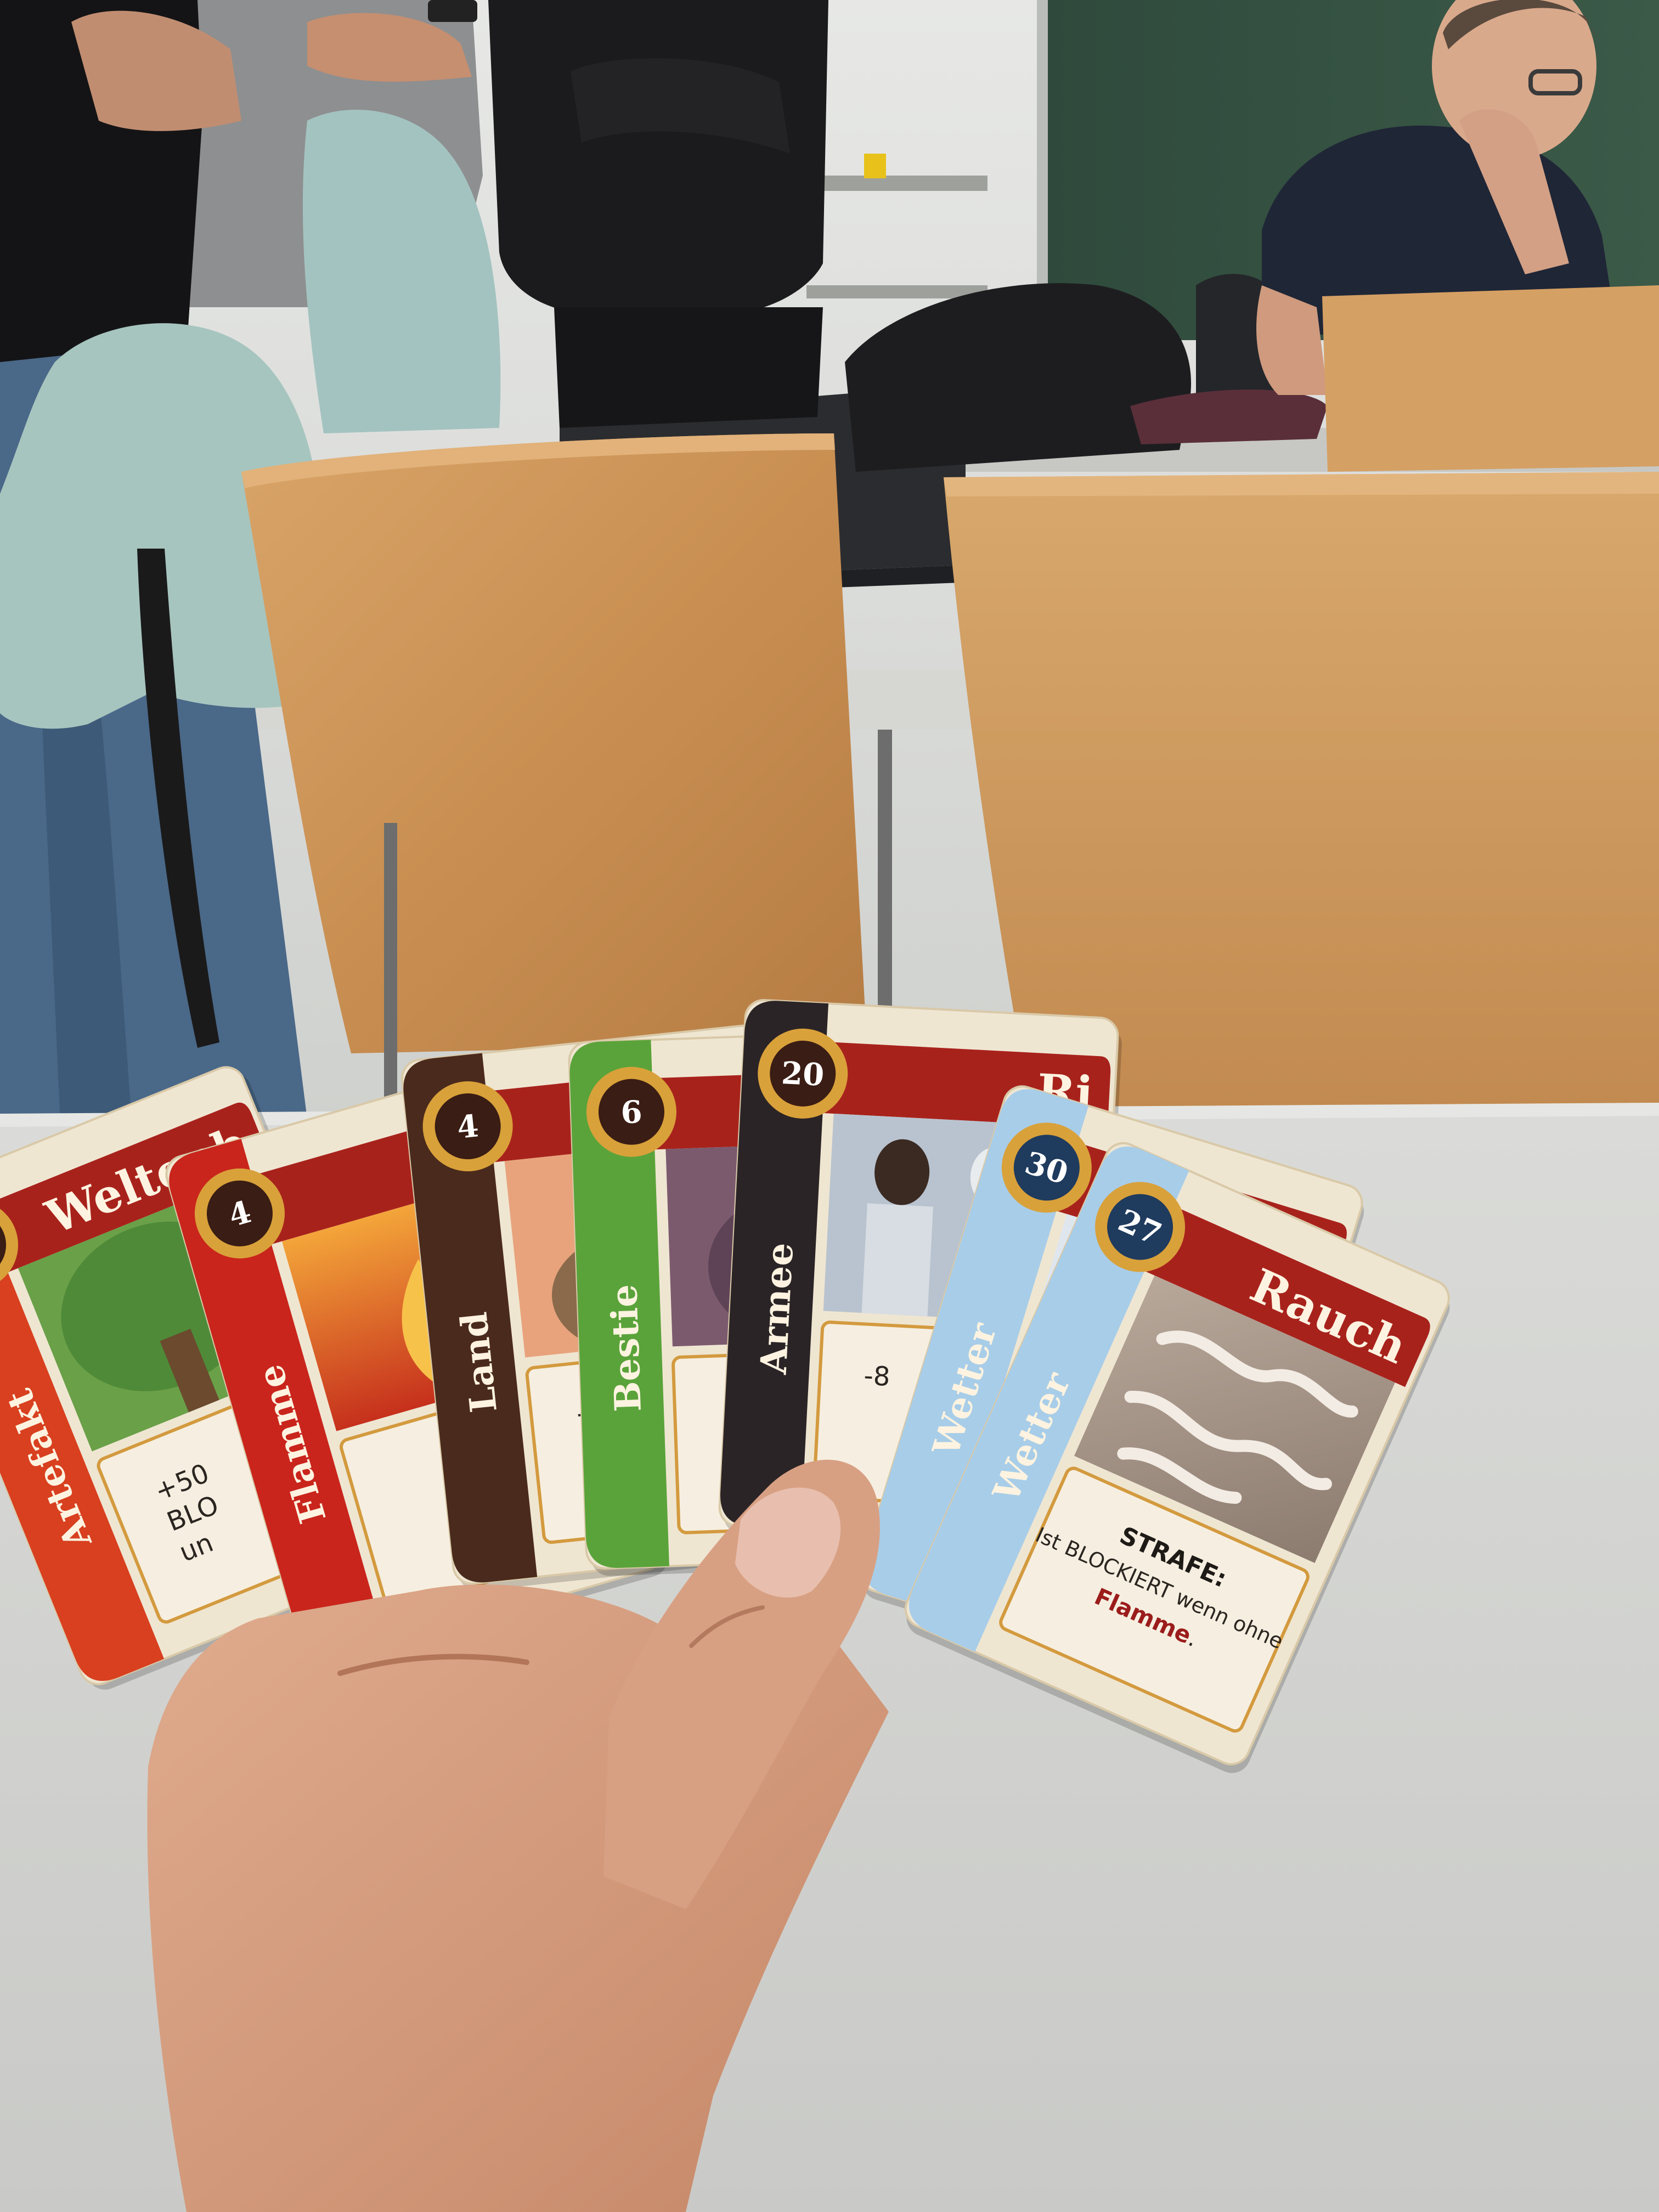 This screenshot has height=2212, width=1659. Describe the element at coordinates (689, 368) in the screenshot. I see `person-black-legs` at that location.